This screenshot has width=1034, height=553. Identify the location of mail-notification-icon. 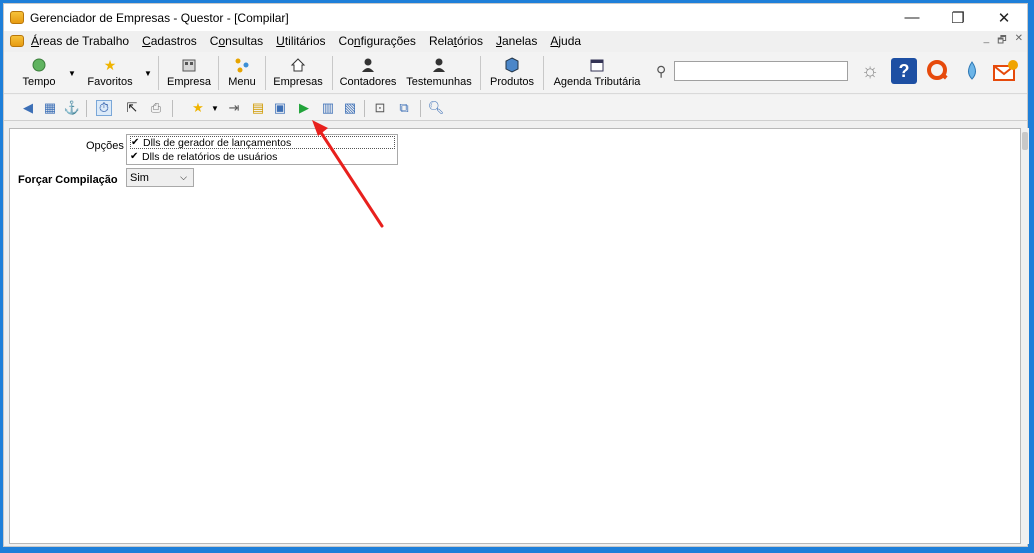
(1006, 71).